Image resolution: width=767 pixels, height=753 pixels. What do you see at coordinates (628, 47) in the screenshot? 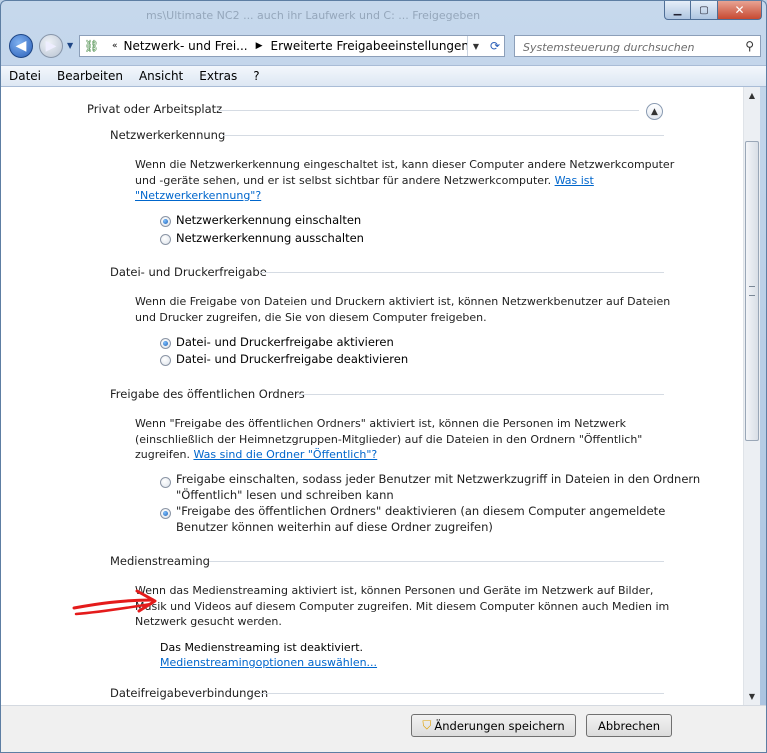
I see `search-input` at bounding box center [628, 47].